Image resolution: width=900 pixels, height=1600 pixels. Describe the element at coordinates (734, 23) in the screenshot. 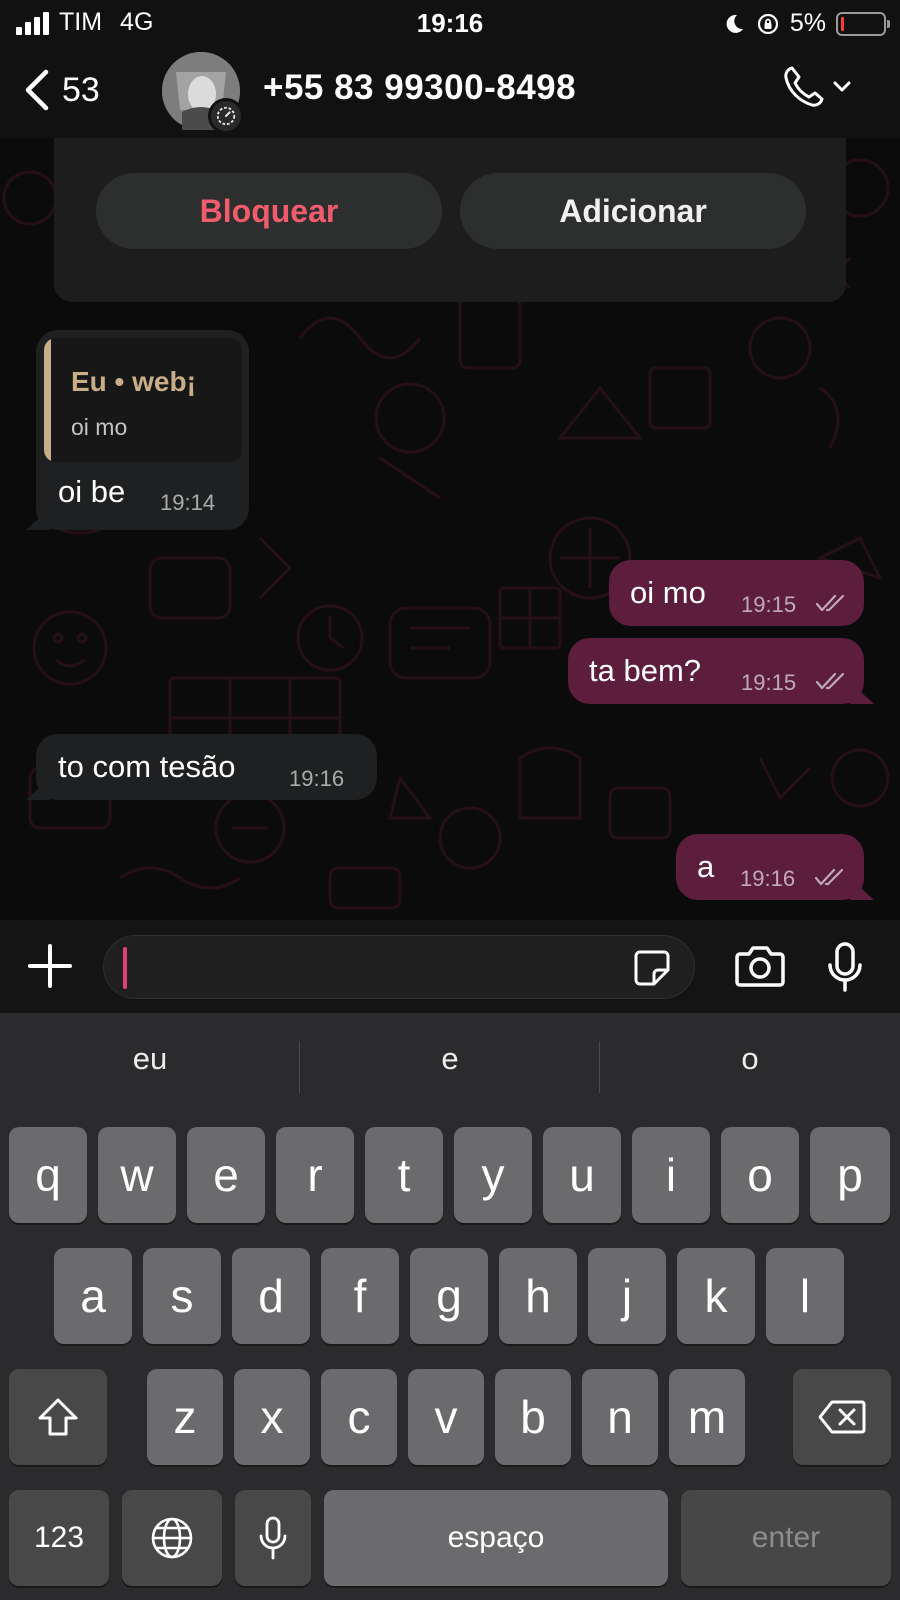

I see `moon-icon` at that location.